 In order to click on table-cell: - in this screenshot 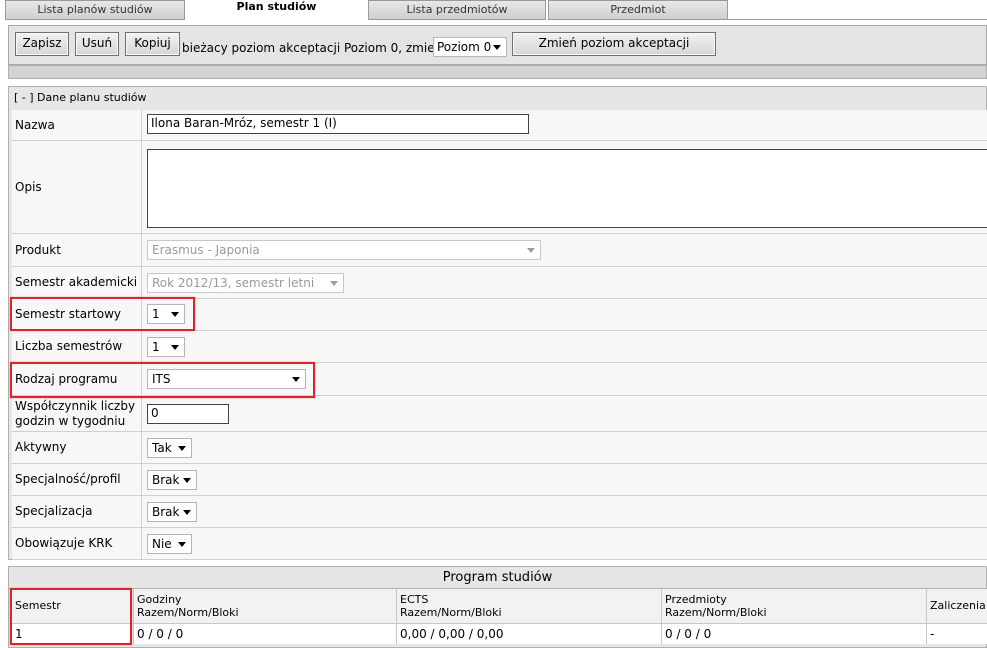, I will do `click(957, 633)`.